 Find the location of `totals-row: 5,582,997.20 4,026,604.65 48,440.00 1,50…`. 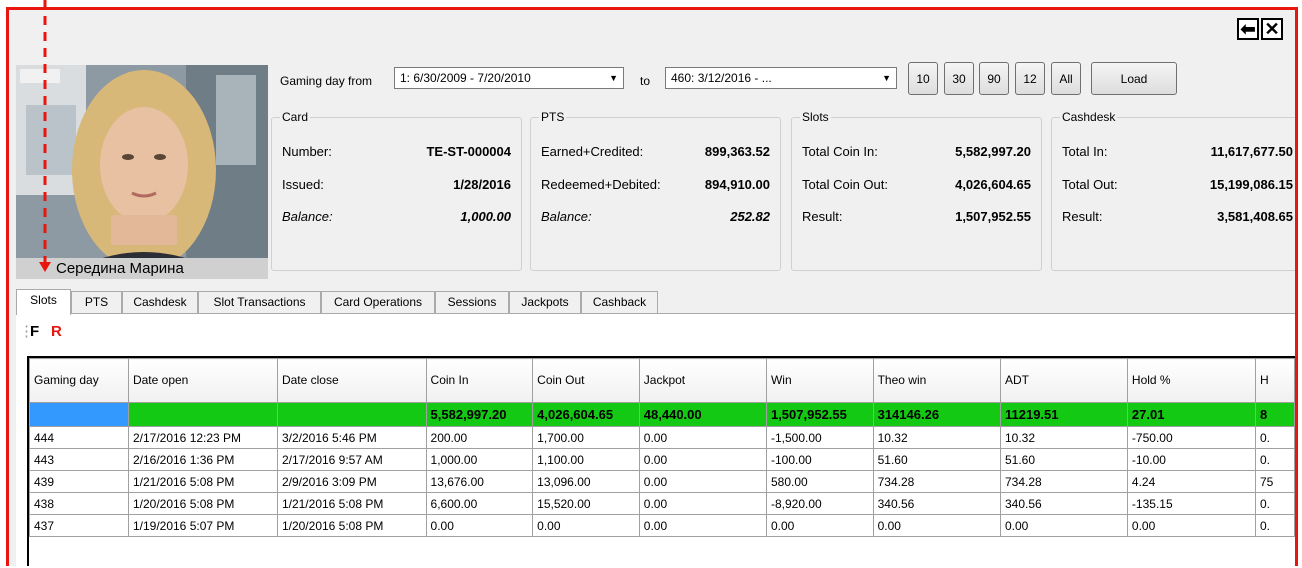

totals-row: 5,582,997.20 4,026,604.65 48,440.00 1,50… is located at coordinates (662, 414).